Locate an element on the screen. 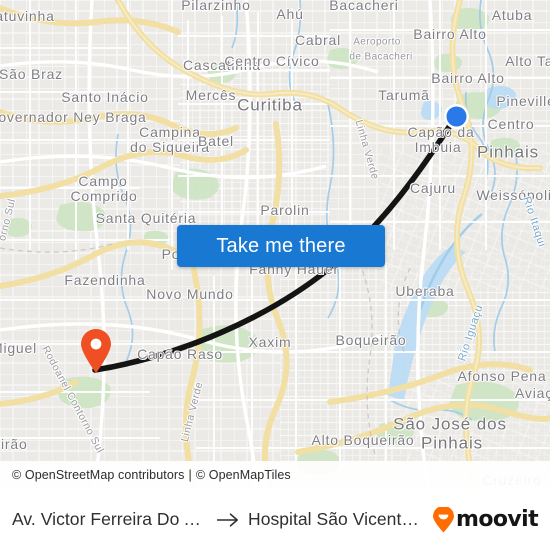 This screenshot has height=550, width=550. destination-dot is located at coordinates (456, 116).